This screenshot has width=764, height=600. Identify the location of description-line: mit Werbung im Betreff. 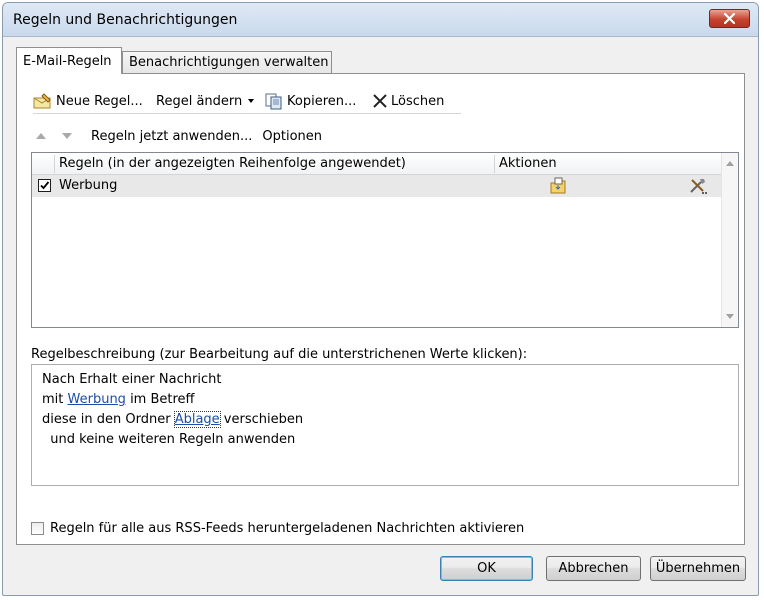
(385, 400).